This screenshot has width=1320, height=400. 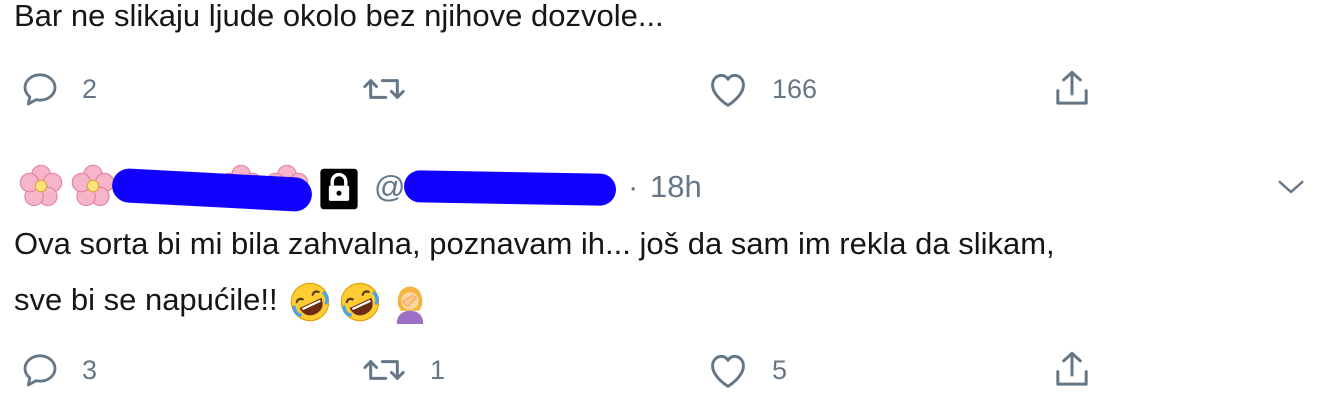 I want to click on redacted-handle, so click(x=510, y=188).